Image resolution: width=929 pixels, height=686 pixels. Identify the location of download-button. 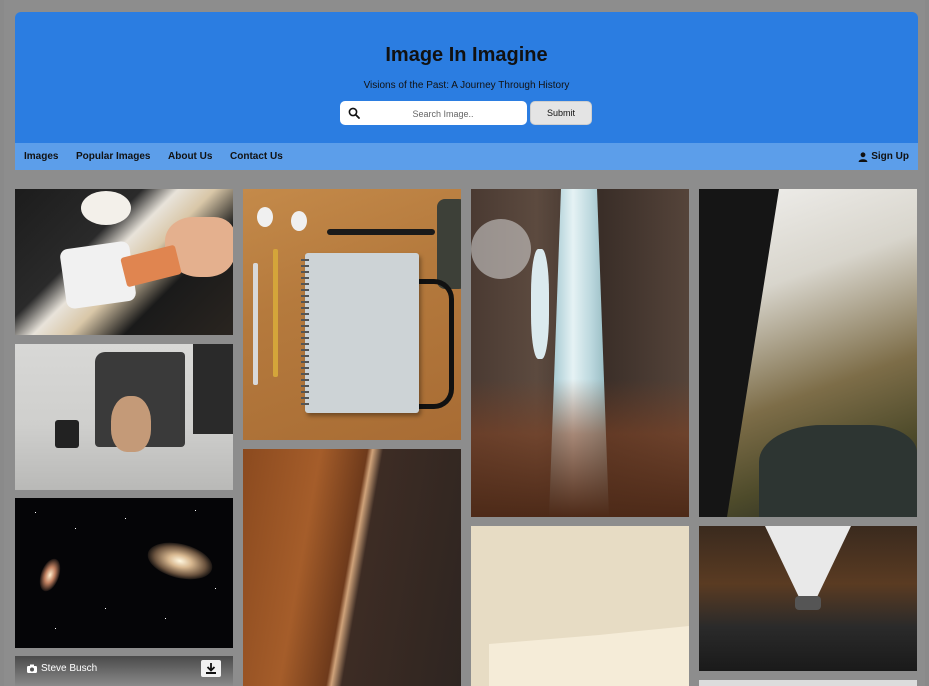
(211, 668).